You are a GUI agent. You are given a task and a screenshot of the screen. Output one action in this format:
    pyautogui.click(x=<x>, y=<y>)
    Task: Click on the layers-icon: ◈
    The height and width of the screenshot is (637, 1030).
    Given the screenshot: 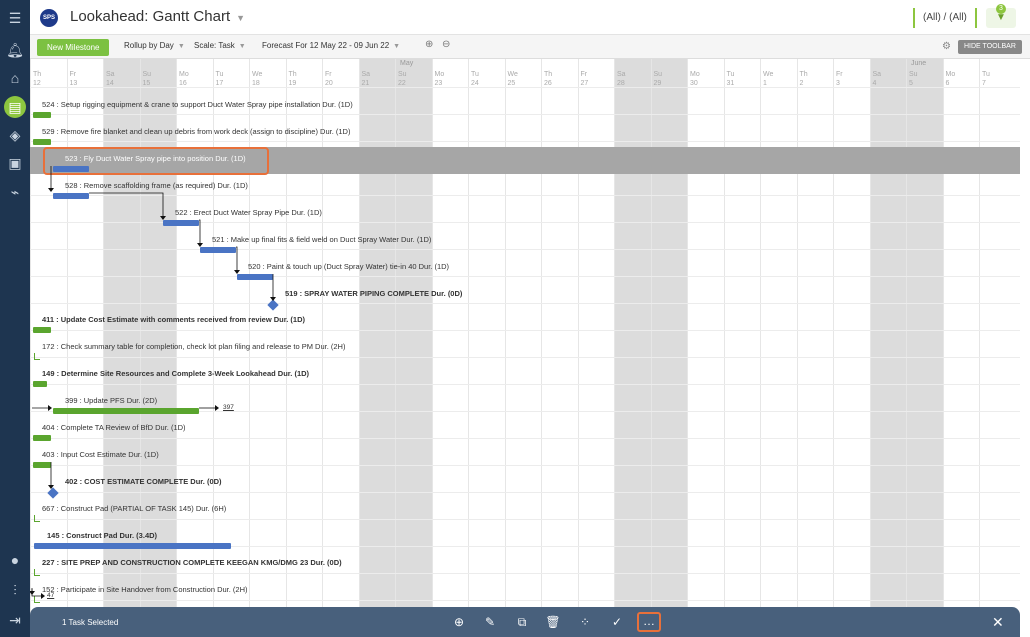 What is the action you would take?
    pyautogui.click(x=15, y=135)
    